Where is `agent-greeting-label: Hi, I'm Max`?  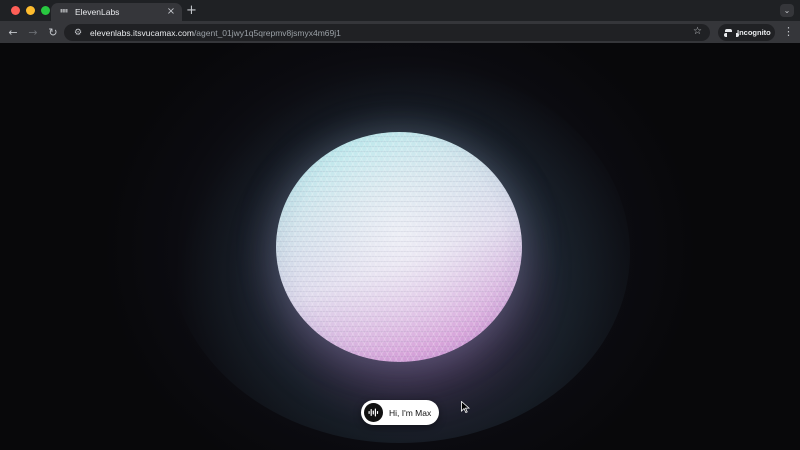
agent-greeting-label: Hi, I'm Max is located at coordinates (410, 412).